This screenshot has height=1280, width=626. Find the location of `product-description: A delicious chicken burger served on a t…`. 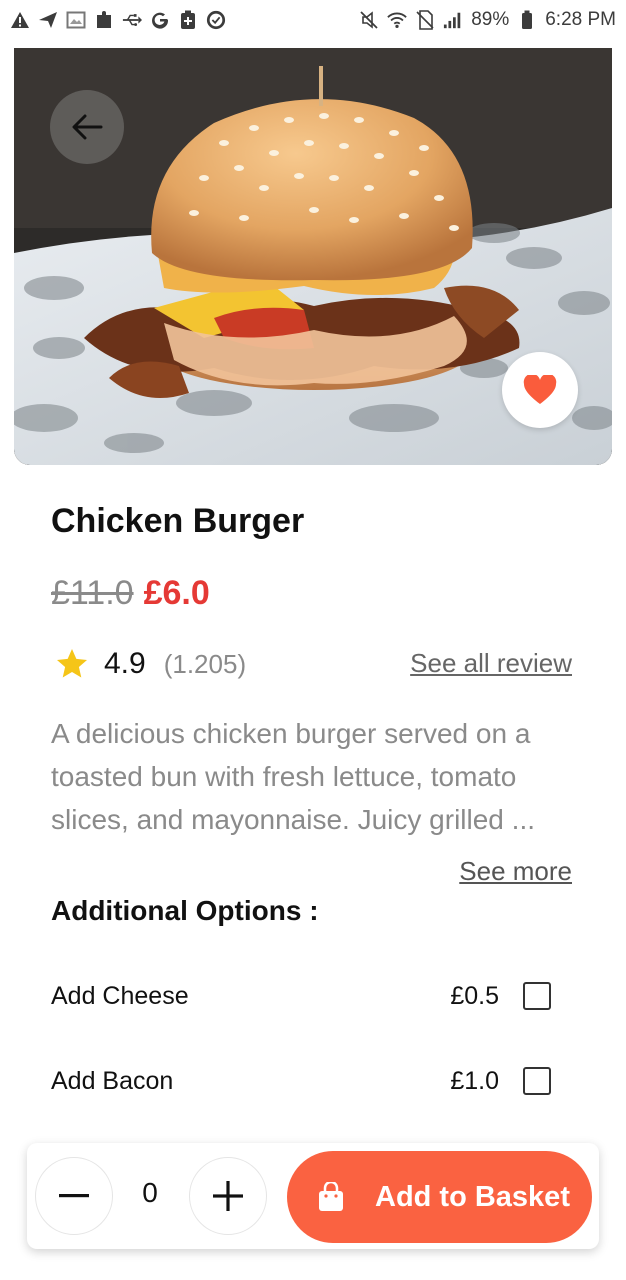

product-description: A delicious chicken burger served on a t… is located at coordinates (293, 776).